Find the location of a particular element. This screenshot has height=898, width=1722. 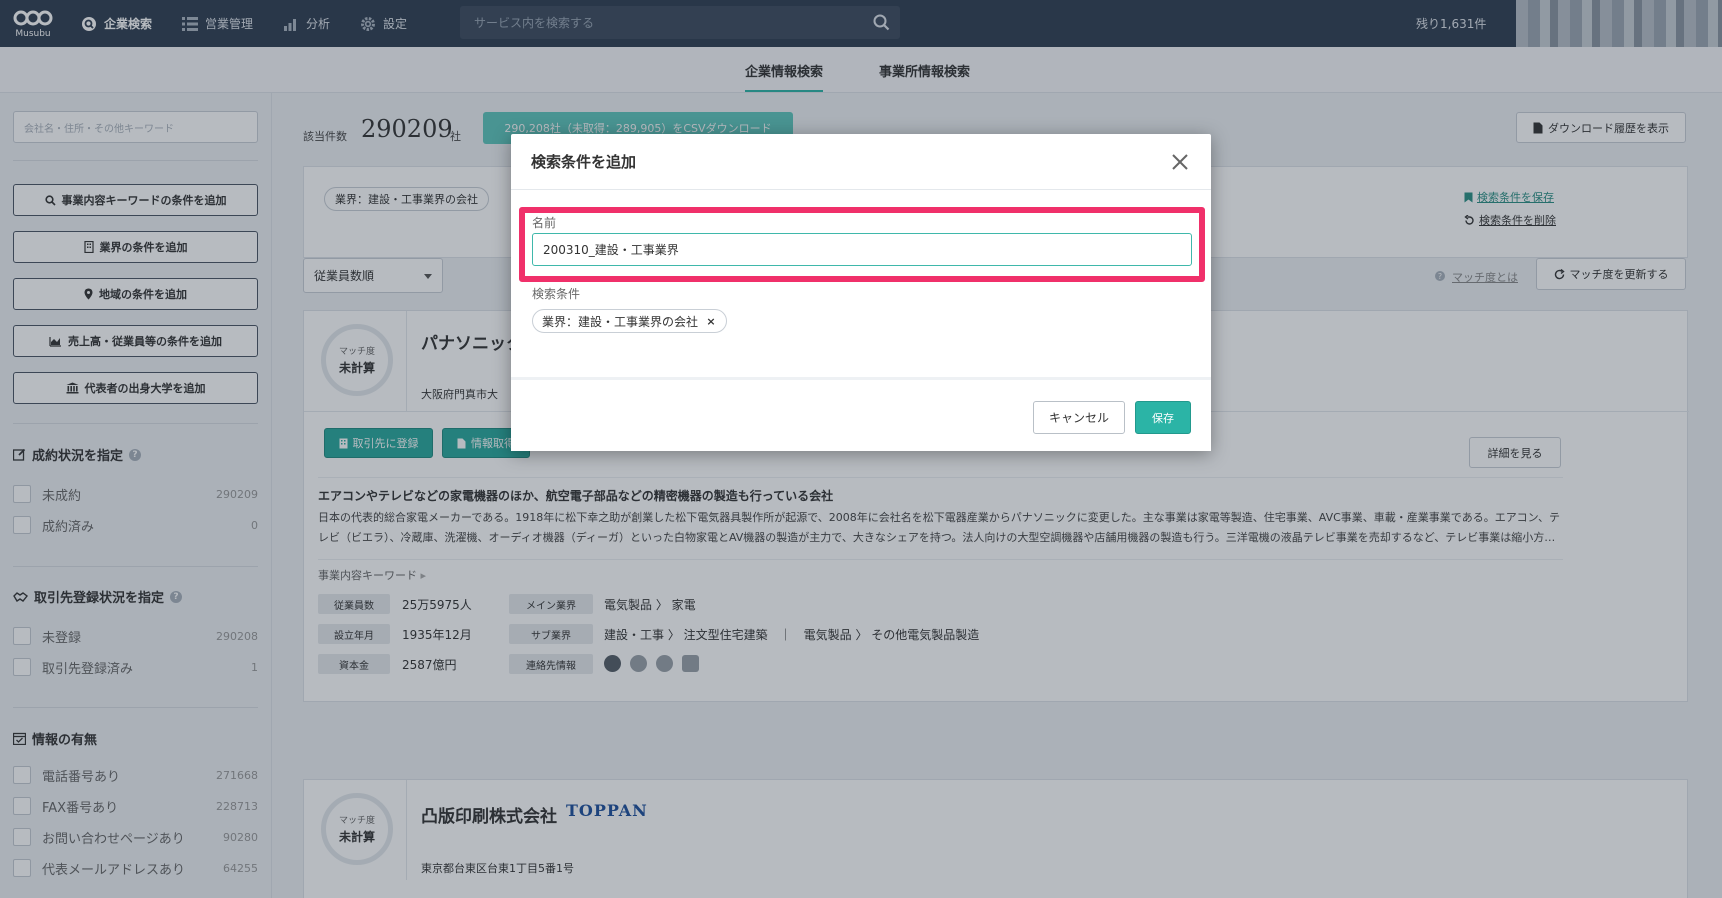

remove-chip-icon: × is located at coordinates (711, 321).